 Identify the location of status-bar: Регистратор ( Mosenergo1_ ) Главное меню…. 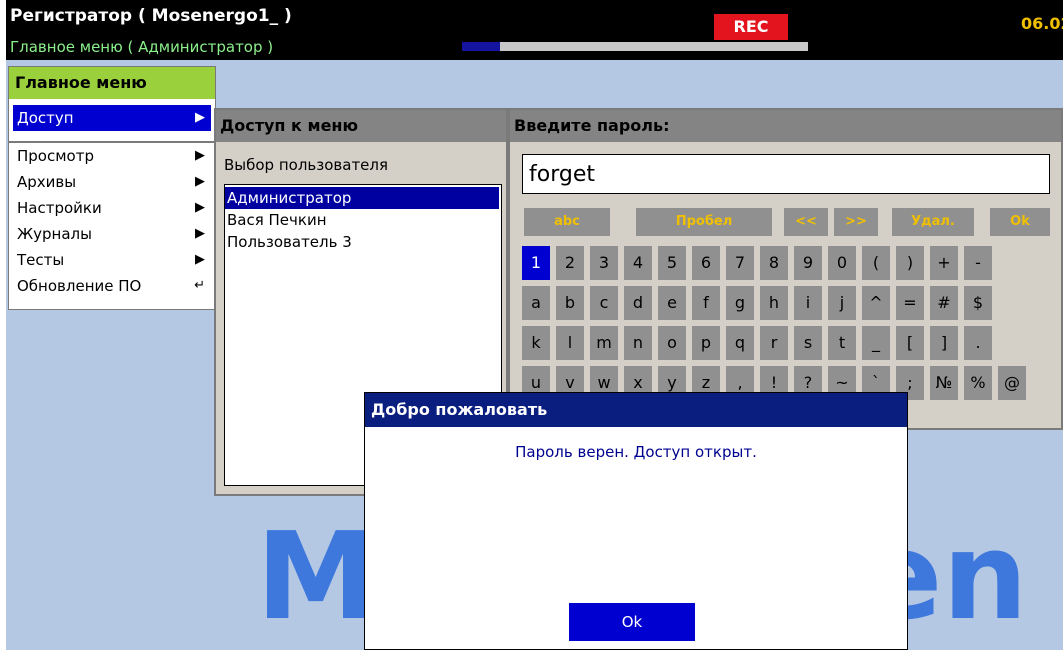
(534, 30).